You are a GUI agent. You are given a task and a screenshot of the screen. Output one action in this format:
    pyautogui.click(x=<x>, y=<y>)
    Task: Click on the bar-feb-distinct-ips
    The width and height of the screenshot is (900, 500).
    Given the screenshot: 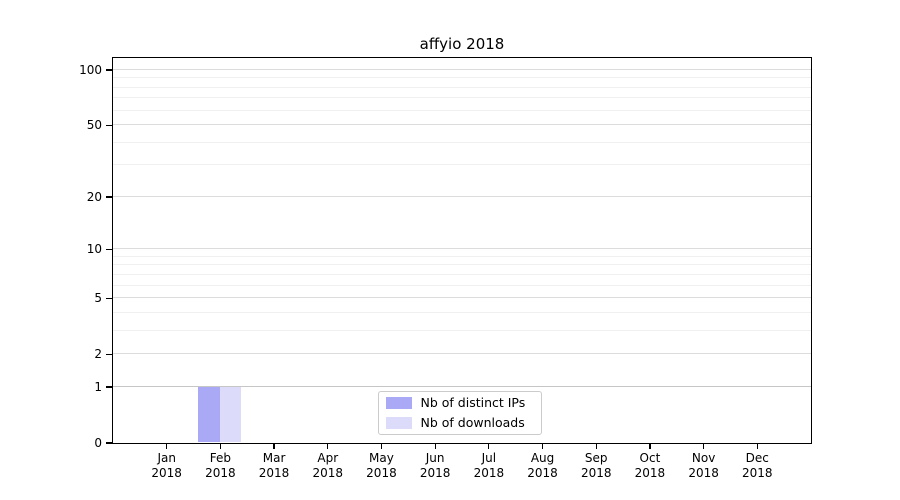 What is the action you would take?
    pyautogui.click(x=209, y=414)
    